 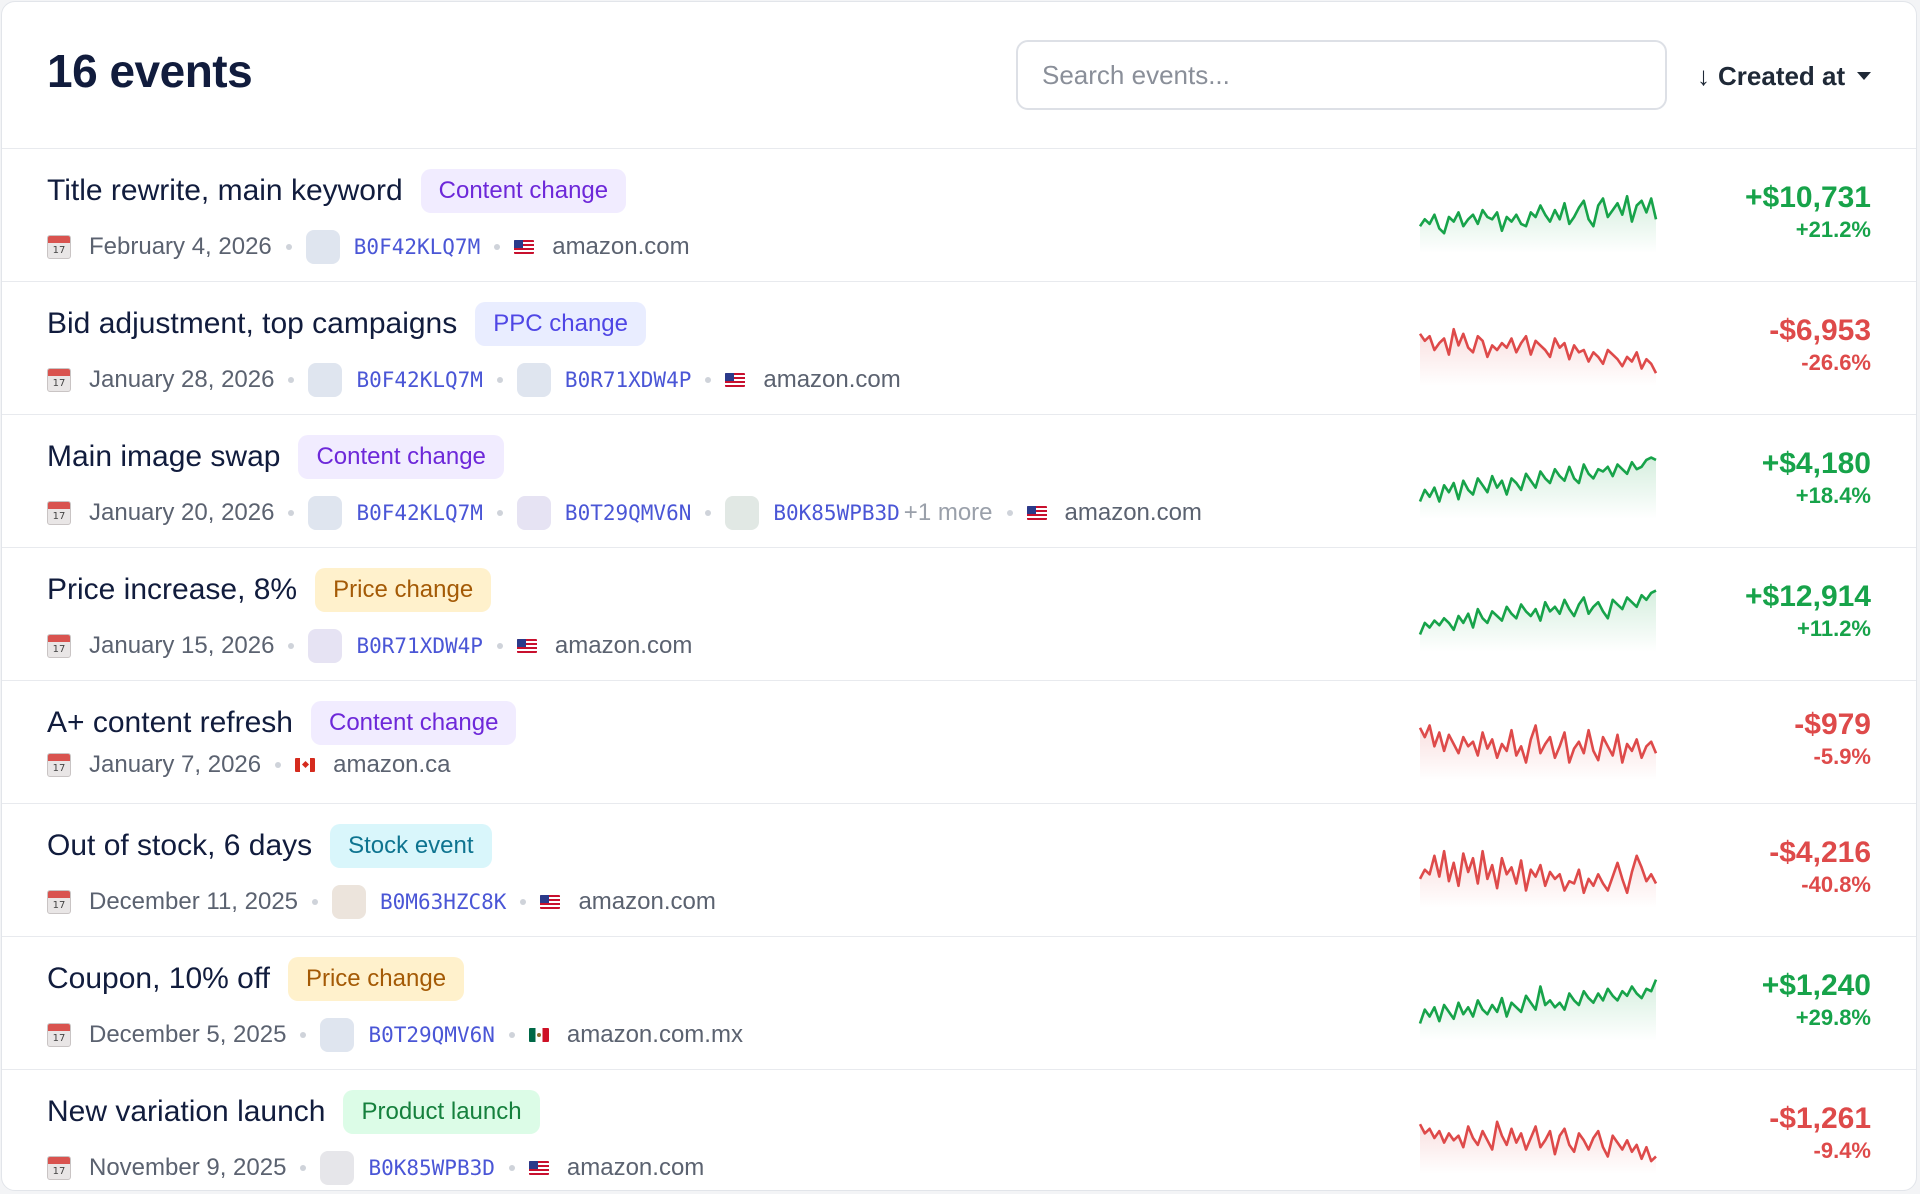 What do you see at coordinates (1746, 1134) in the screenshot?
I see `impact-summary: -$1,261 -9.4%` at bounding box center [1746, 1134].